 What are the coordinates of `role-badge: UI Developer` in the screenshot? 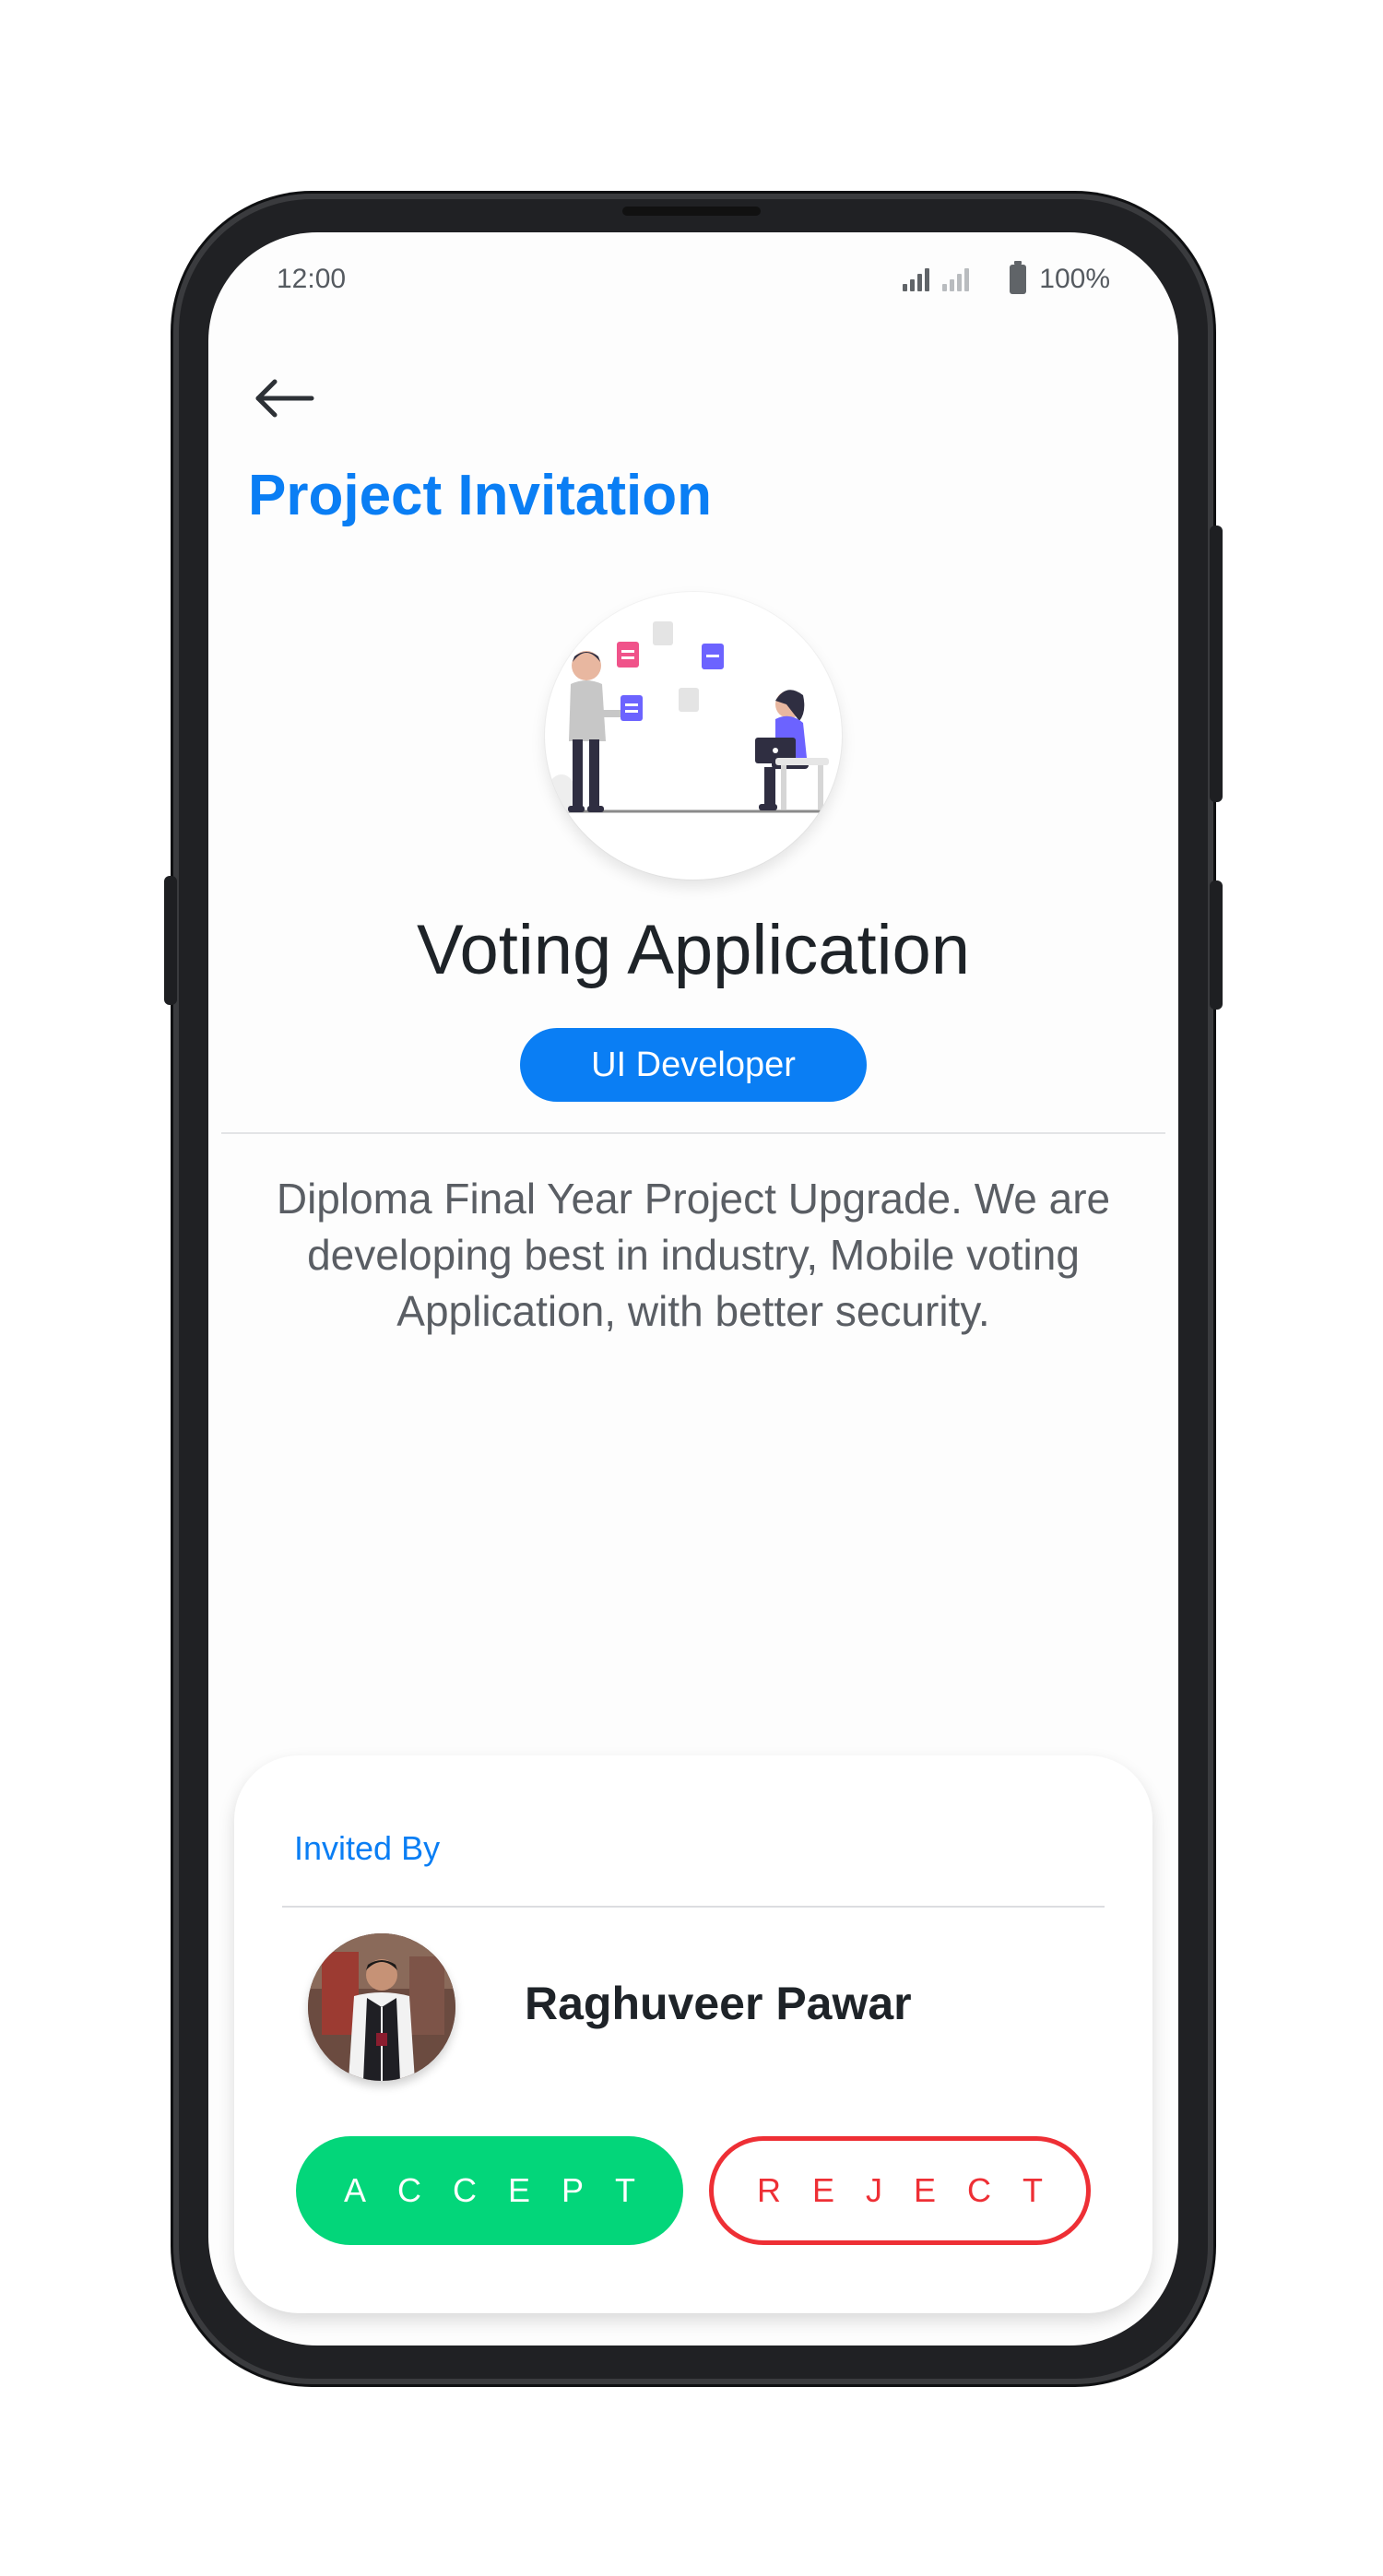 It's located at (693, 1065).